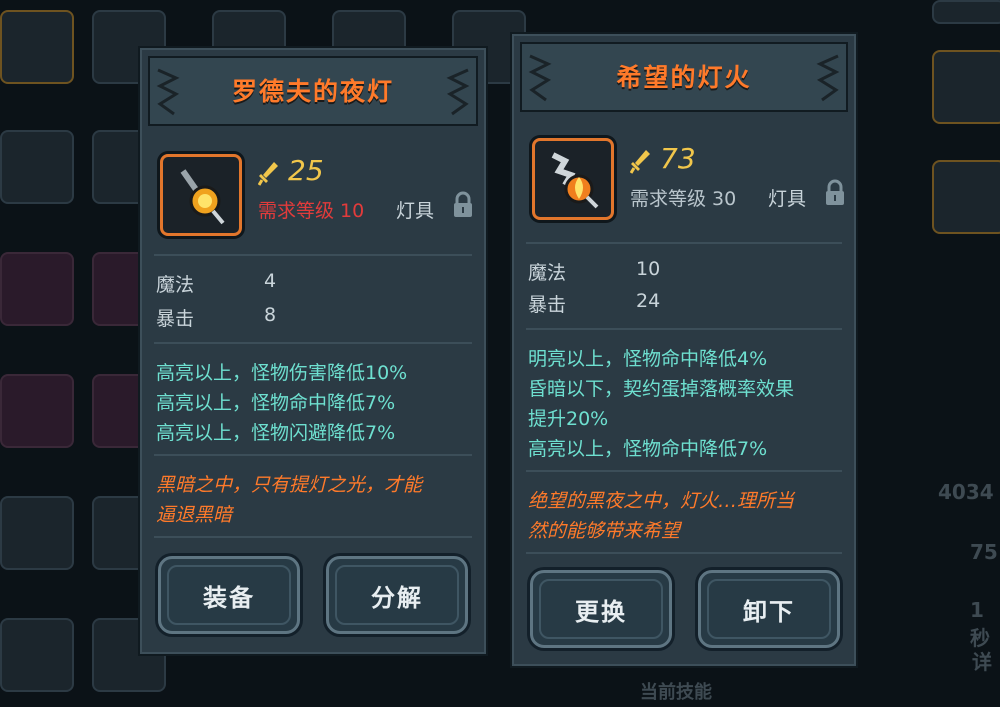  I want to click on lore-line: 然的能够带来希望, so click(604, 531).